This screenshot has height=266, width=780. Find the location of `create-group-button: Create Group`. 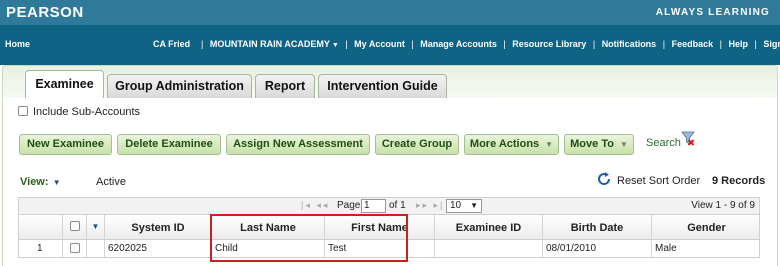

create-group-button: Create Group is located at coordinates (417, 144).